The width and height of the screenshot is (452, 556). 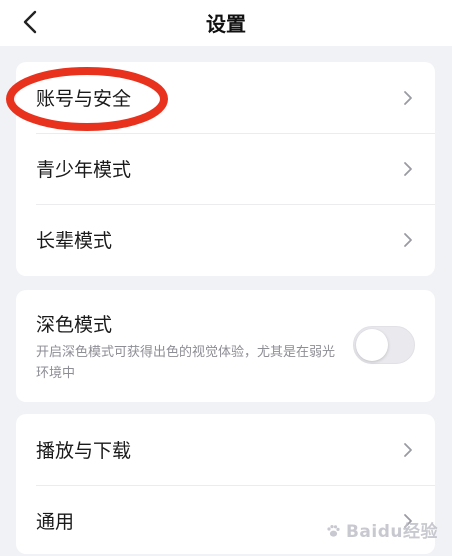 What do you see at coordinates (225, 239) in the screenshot?
I see `settings-item-elder-mode: 长辈模式` at bounding box center [225, 239].